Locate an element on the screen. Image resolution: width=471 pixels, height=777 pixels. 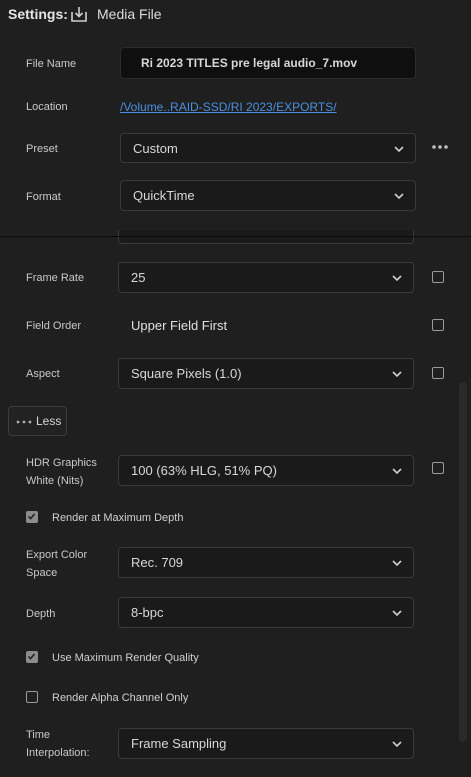
preset-label: Preset is located at coordinates (42, 149).